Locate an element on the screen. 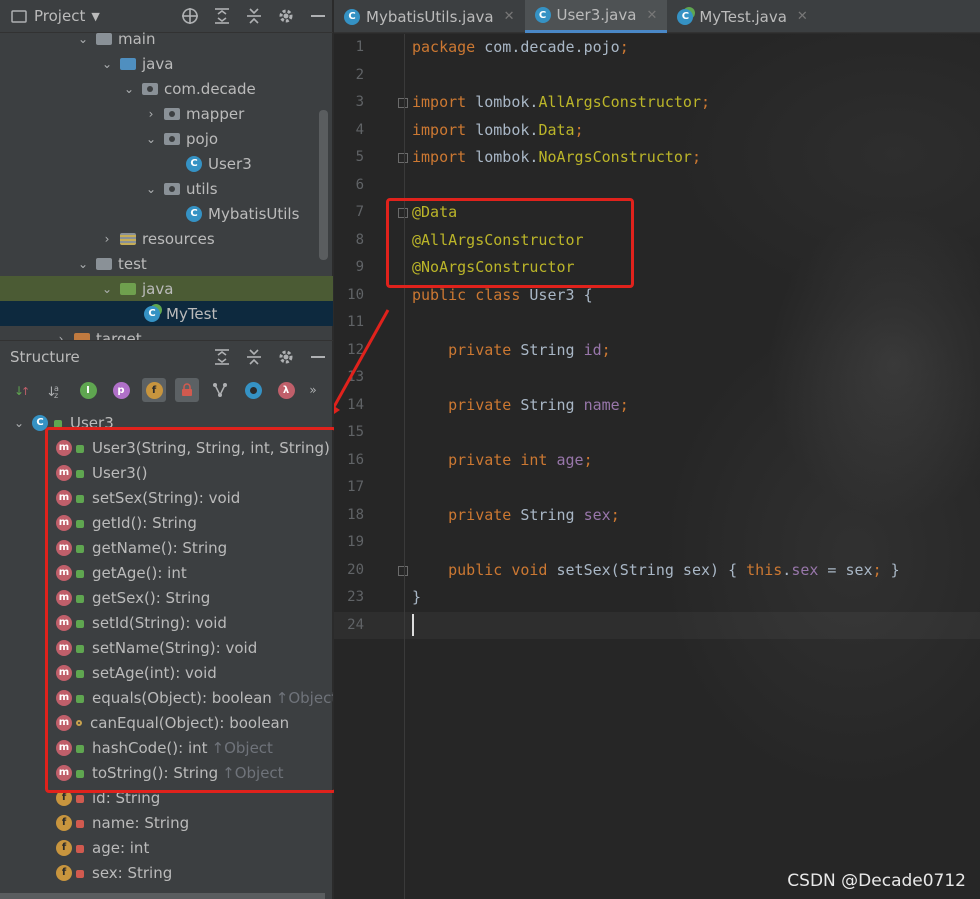 The height and width of the screenshot is (899, 980). method-item: m setId(String): void is located at coordinates (141, 622).